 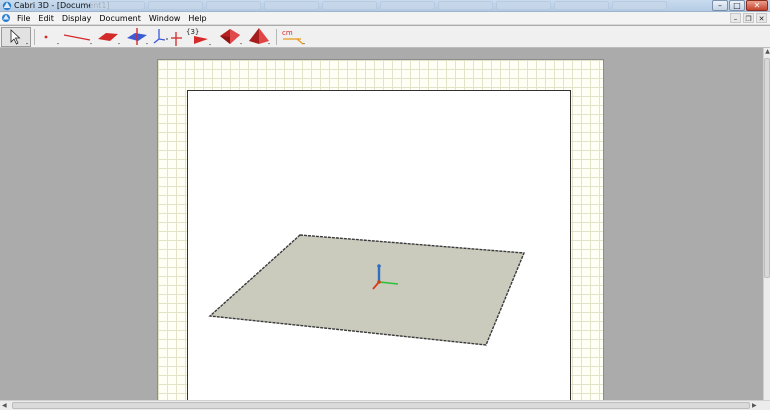 I want to click on vertical-scrollbar: ▲, so click(x=766, y=224).